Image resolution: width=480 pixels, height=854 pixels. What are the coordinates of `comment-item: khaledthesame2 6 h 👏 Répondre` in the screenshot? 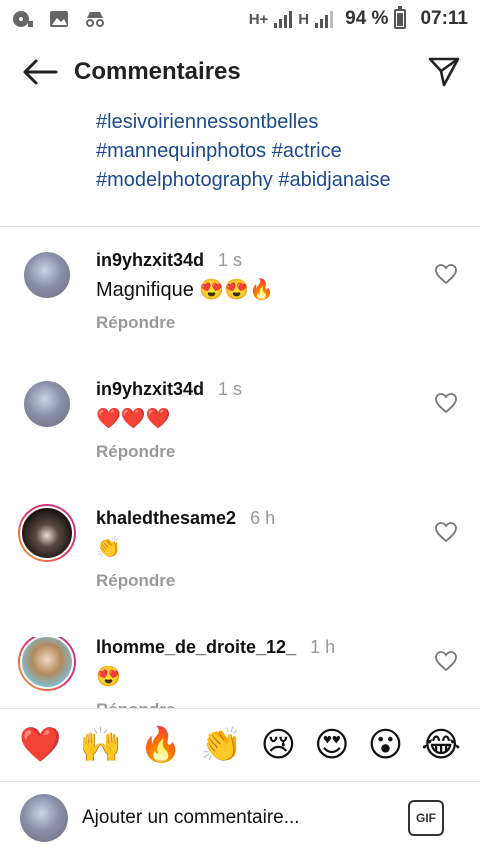 It's located at (240, 561).